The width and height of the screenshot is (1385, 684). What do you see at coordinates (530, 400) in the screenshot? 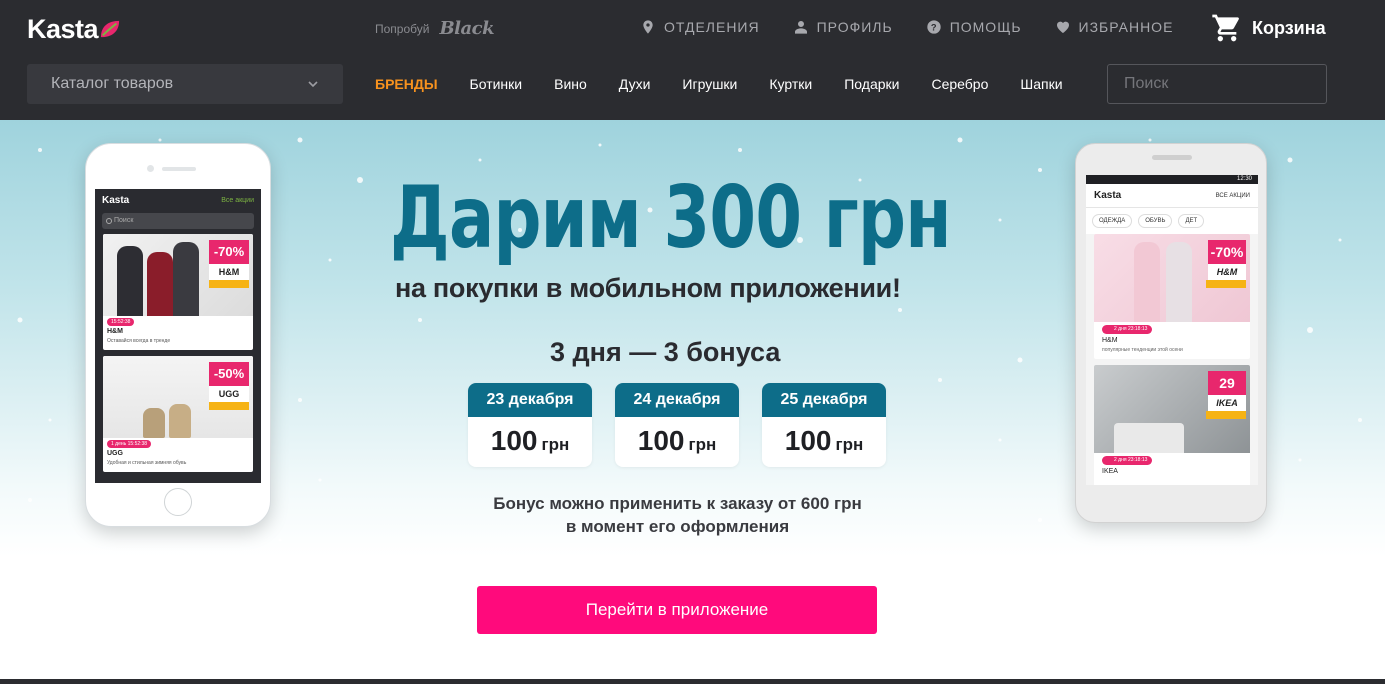
I see `bonus-date: 23 декабря` at bounding box center [530, 400].